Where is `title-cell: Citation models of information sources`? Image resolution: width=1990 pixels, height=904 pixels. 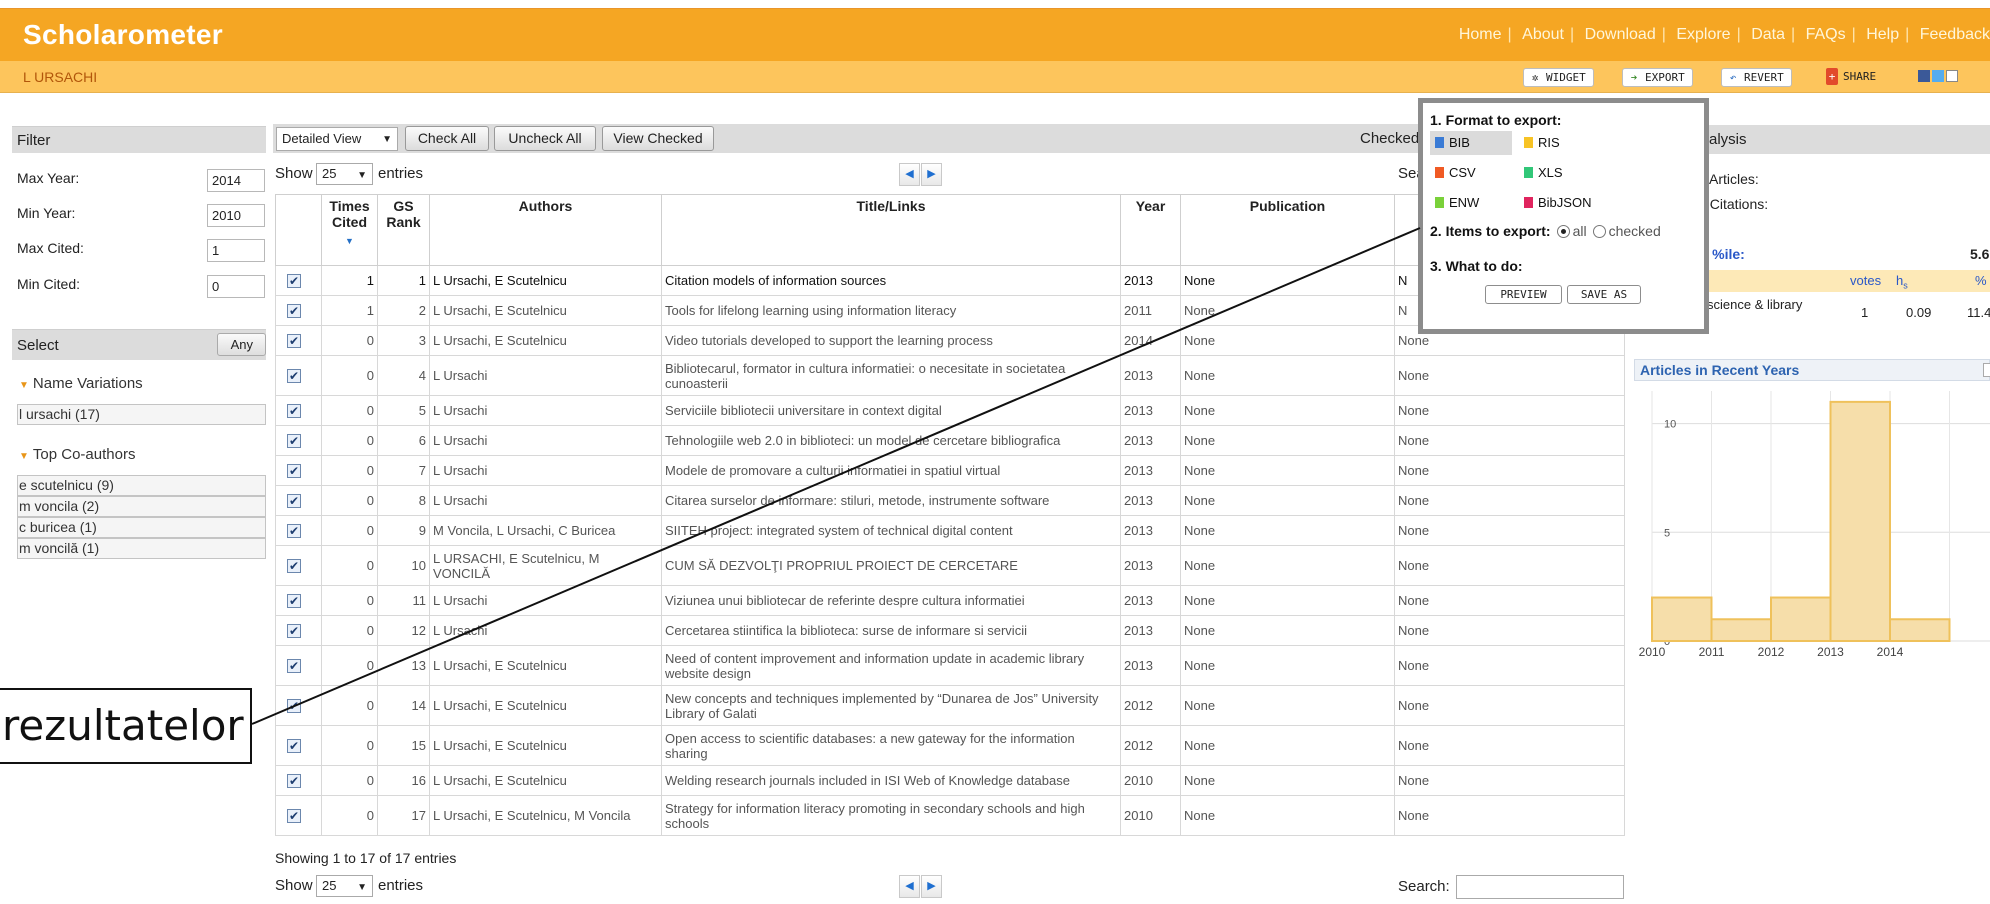 title-cell: Citation models of information sources is located at coordinates (891, 280).